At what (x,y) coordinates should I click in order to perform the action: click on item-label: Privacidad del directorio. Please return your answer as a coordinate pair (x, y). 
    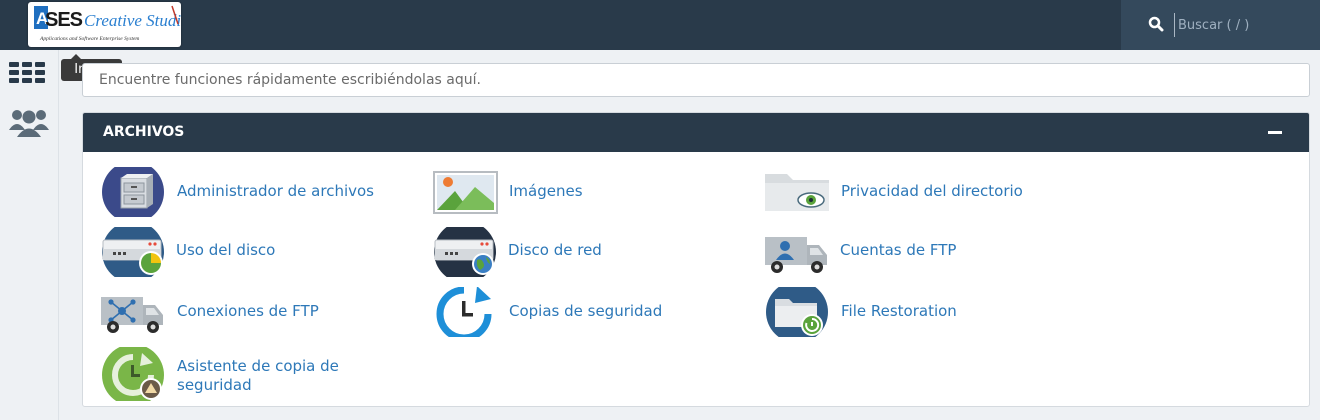
    Looking at the image, I should click on (932, 191).